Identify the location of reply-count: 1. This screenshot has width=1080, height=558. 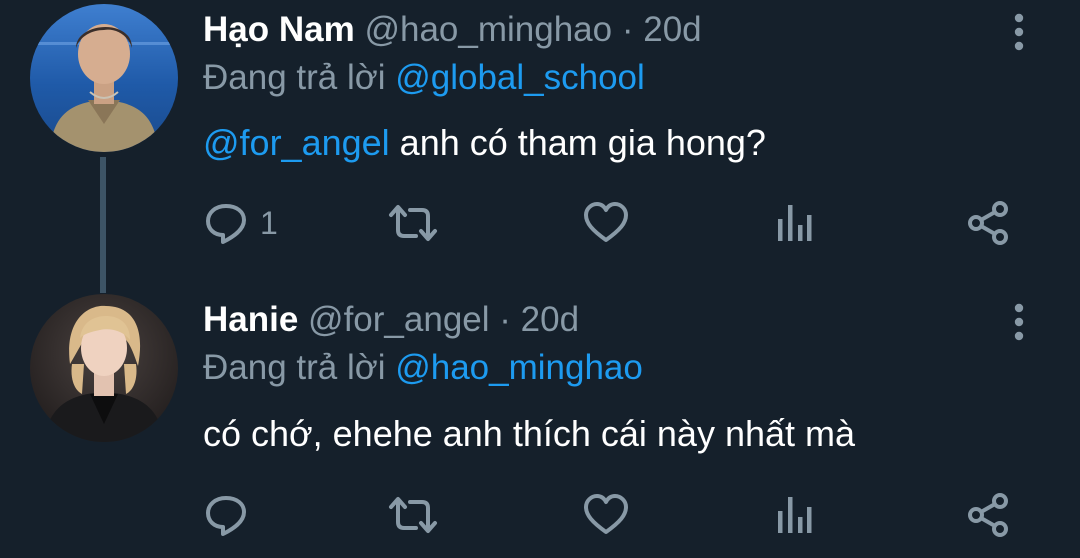
(269, 223).